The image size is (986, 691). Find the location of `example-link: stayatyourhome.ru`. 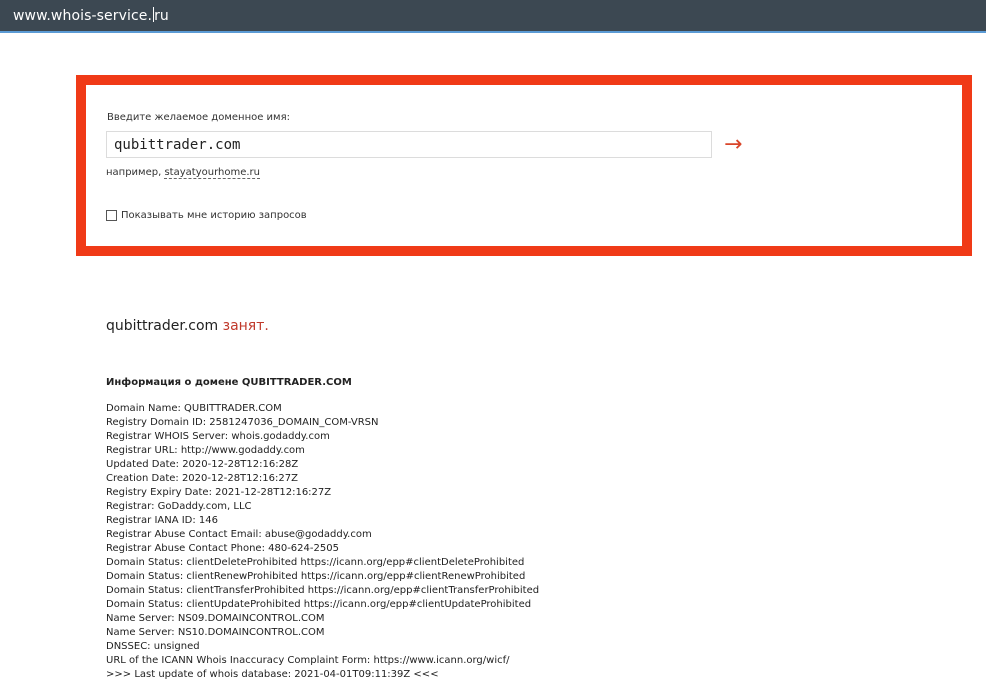

example-link: stayatyourhome.ru is located at coordinates (212, 173).